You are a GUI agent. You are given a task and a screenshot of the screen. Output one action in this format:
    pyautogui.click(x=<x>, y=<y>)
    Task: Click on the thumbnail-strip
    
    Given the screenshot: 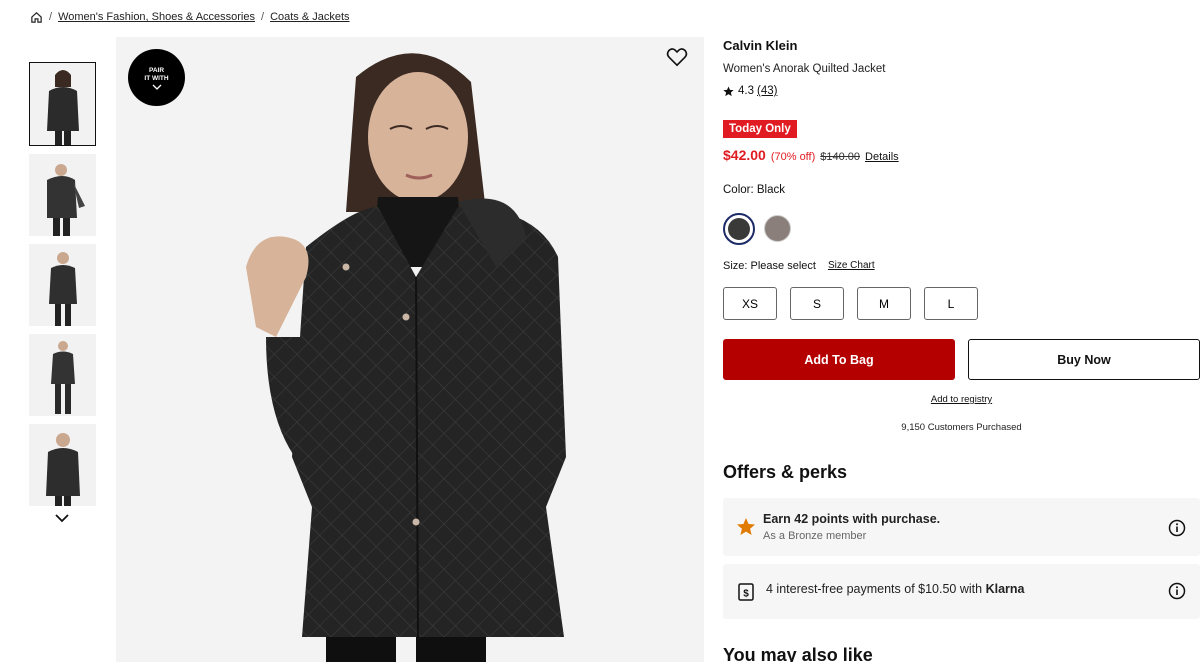 What is the action you would take?
    pyautogui.click(x=63, y=288)
    